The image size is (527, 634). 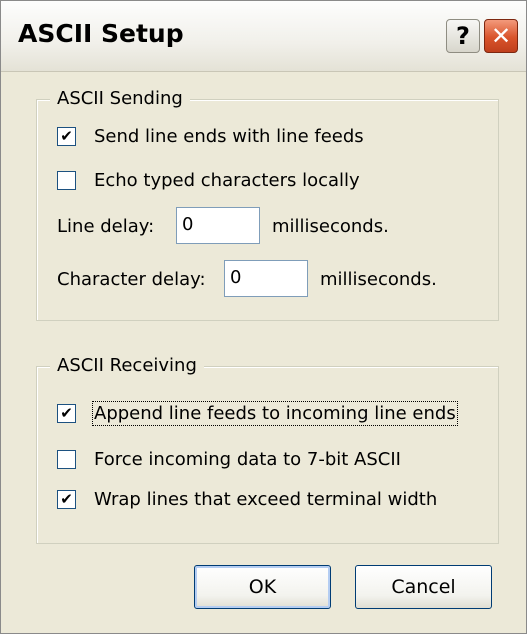 What do you see at coordinates (247, 459) in the screenshot?
I see `force-7bit-label: Force incoming data to 7-bit ASCII` at bounding box center [247, 459].